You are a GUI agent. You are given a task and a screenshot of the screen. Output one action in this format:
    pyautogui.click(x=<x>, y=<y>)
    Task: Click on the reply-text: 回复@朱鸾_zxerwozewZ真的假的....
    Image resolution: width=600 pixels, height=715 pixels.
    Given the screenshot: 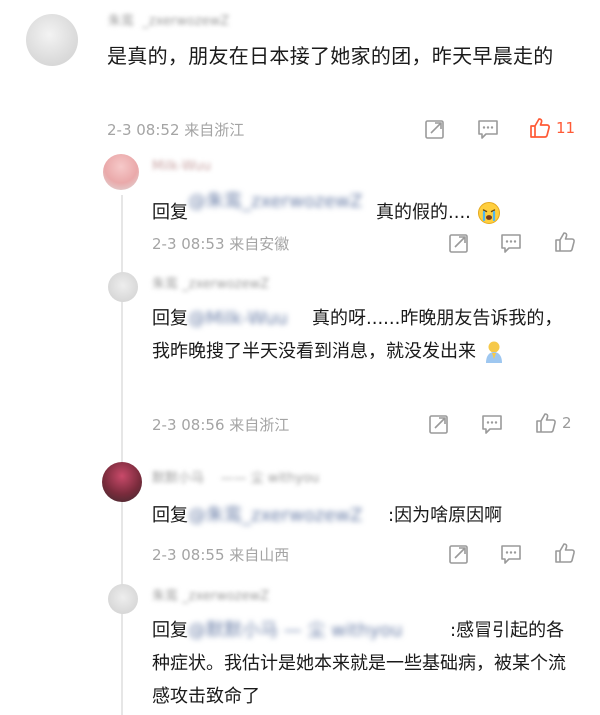 What is the action you would take?
    pyautogui.click(x=362, y=207)
    